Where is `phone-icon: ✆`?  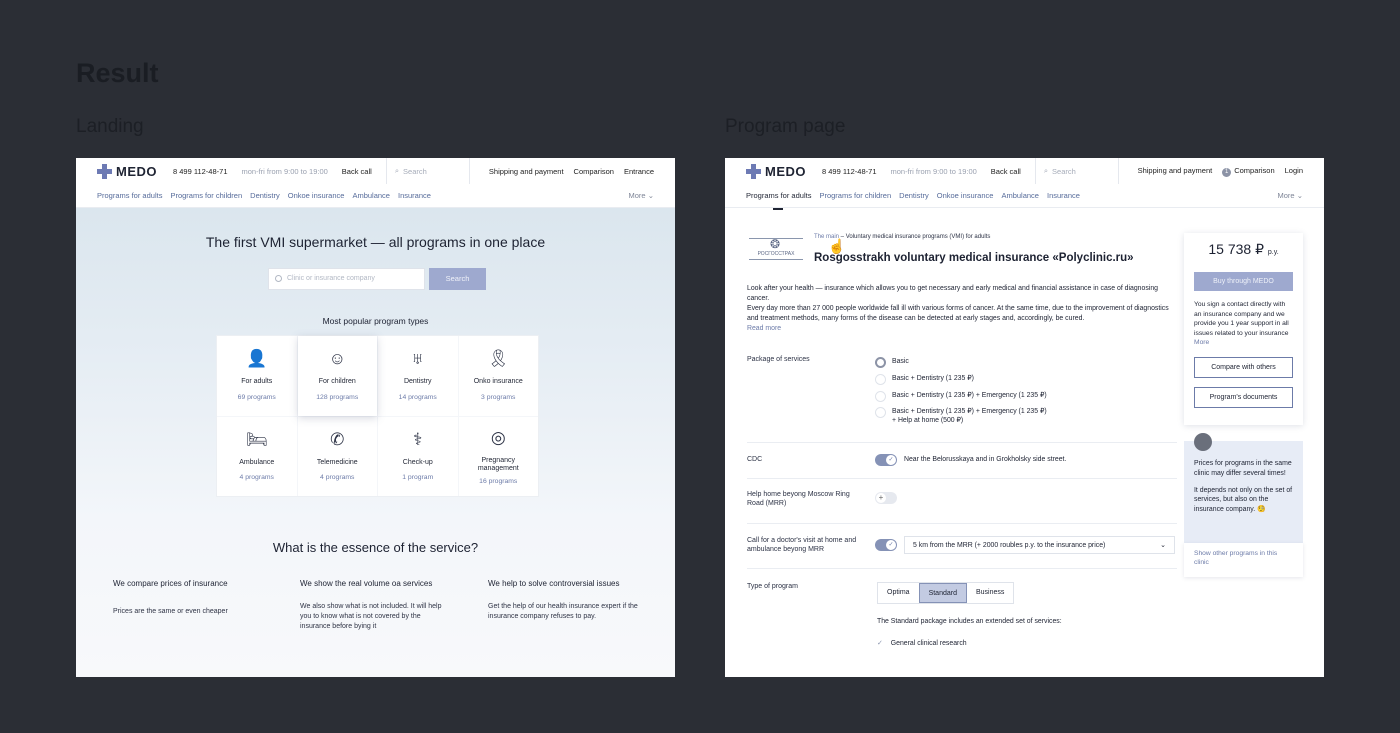
phone-icon: ✆ is located at coordinates (337, 439).